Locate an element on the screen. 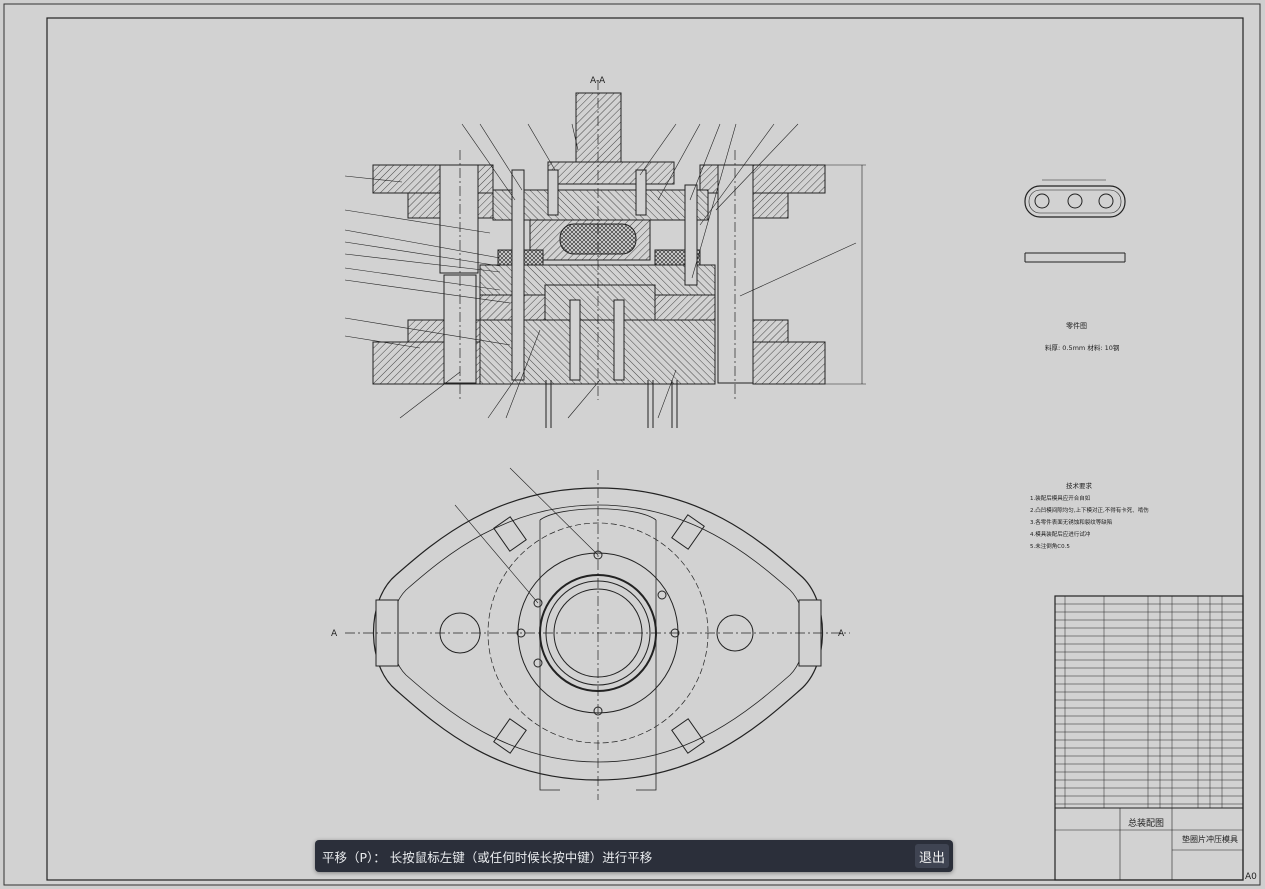 The image size is (1265, 889). tech-req-line: 4.模具装配后应进行试冲 is located at coordinates (1060, 534).